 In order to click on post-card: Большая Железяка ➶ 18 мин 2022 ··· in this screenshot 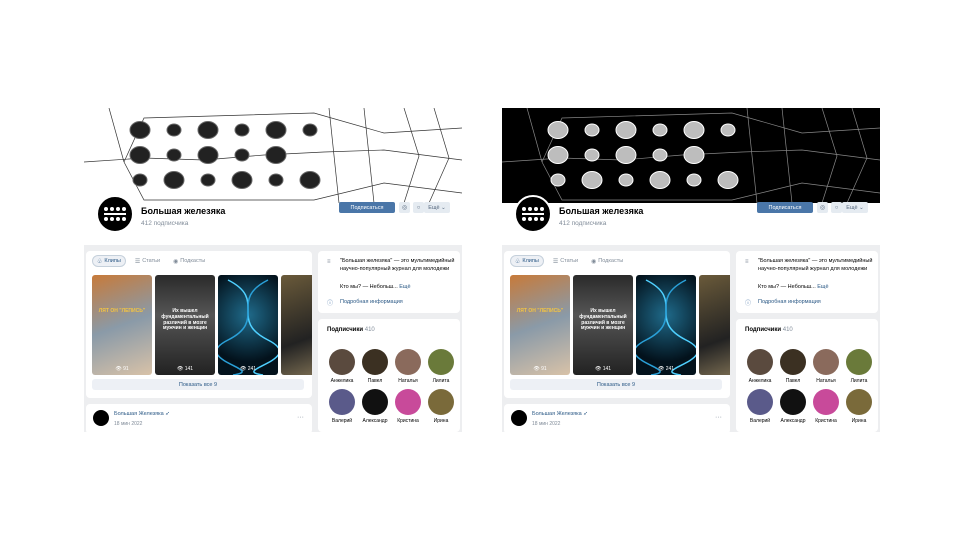, I will do `click(199, 418)`.